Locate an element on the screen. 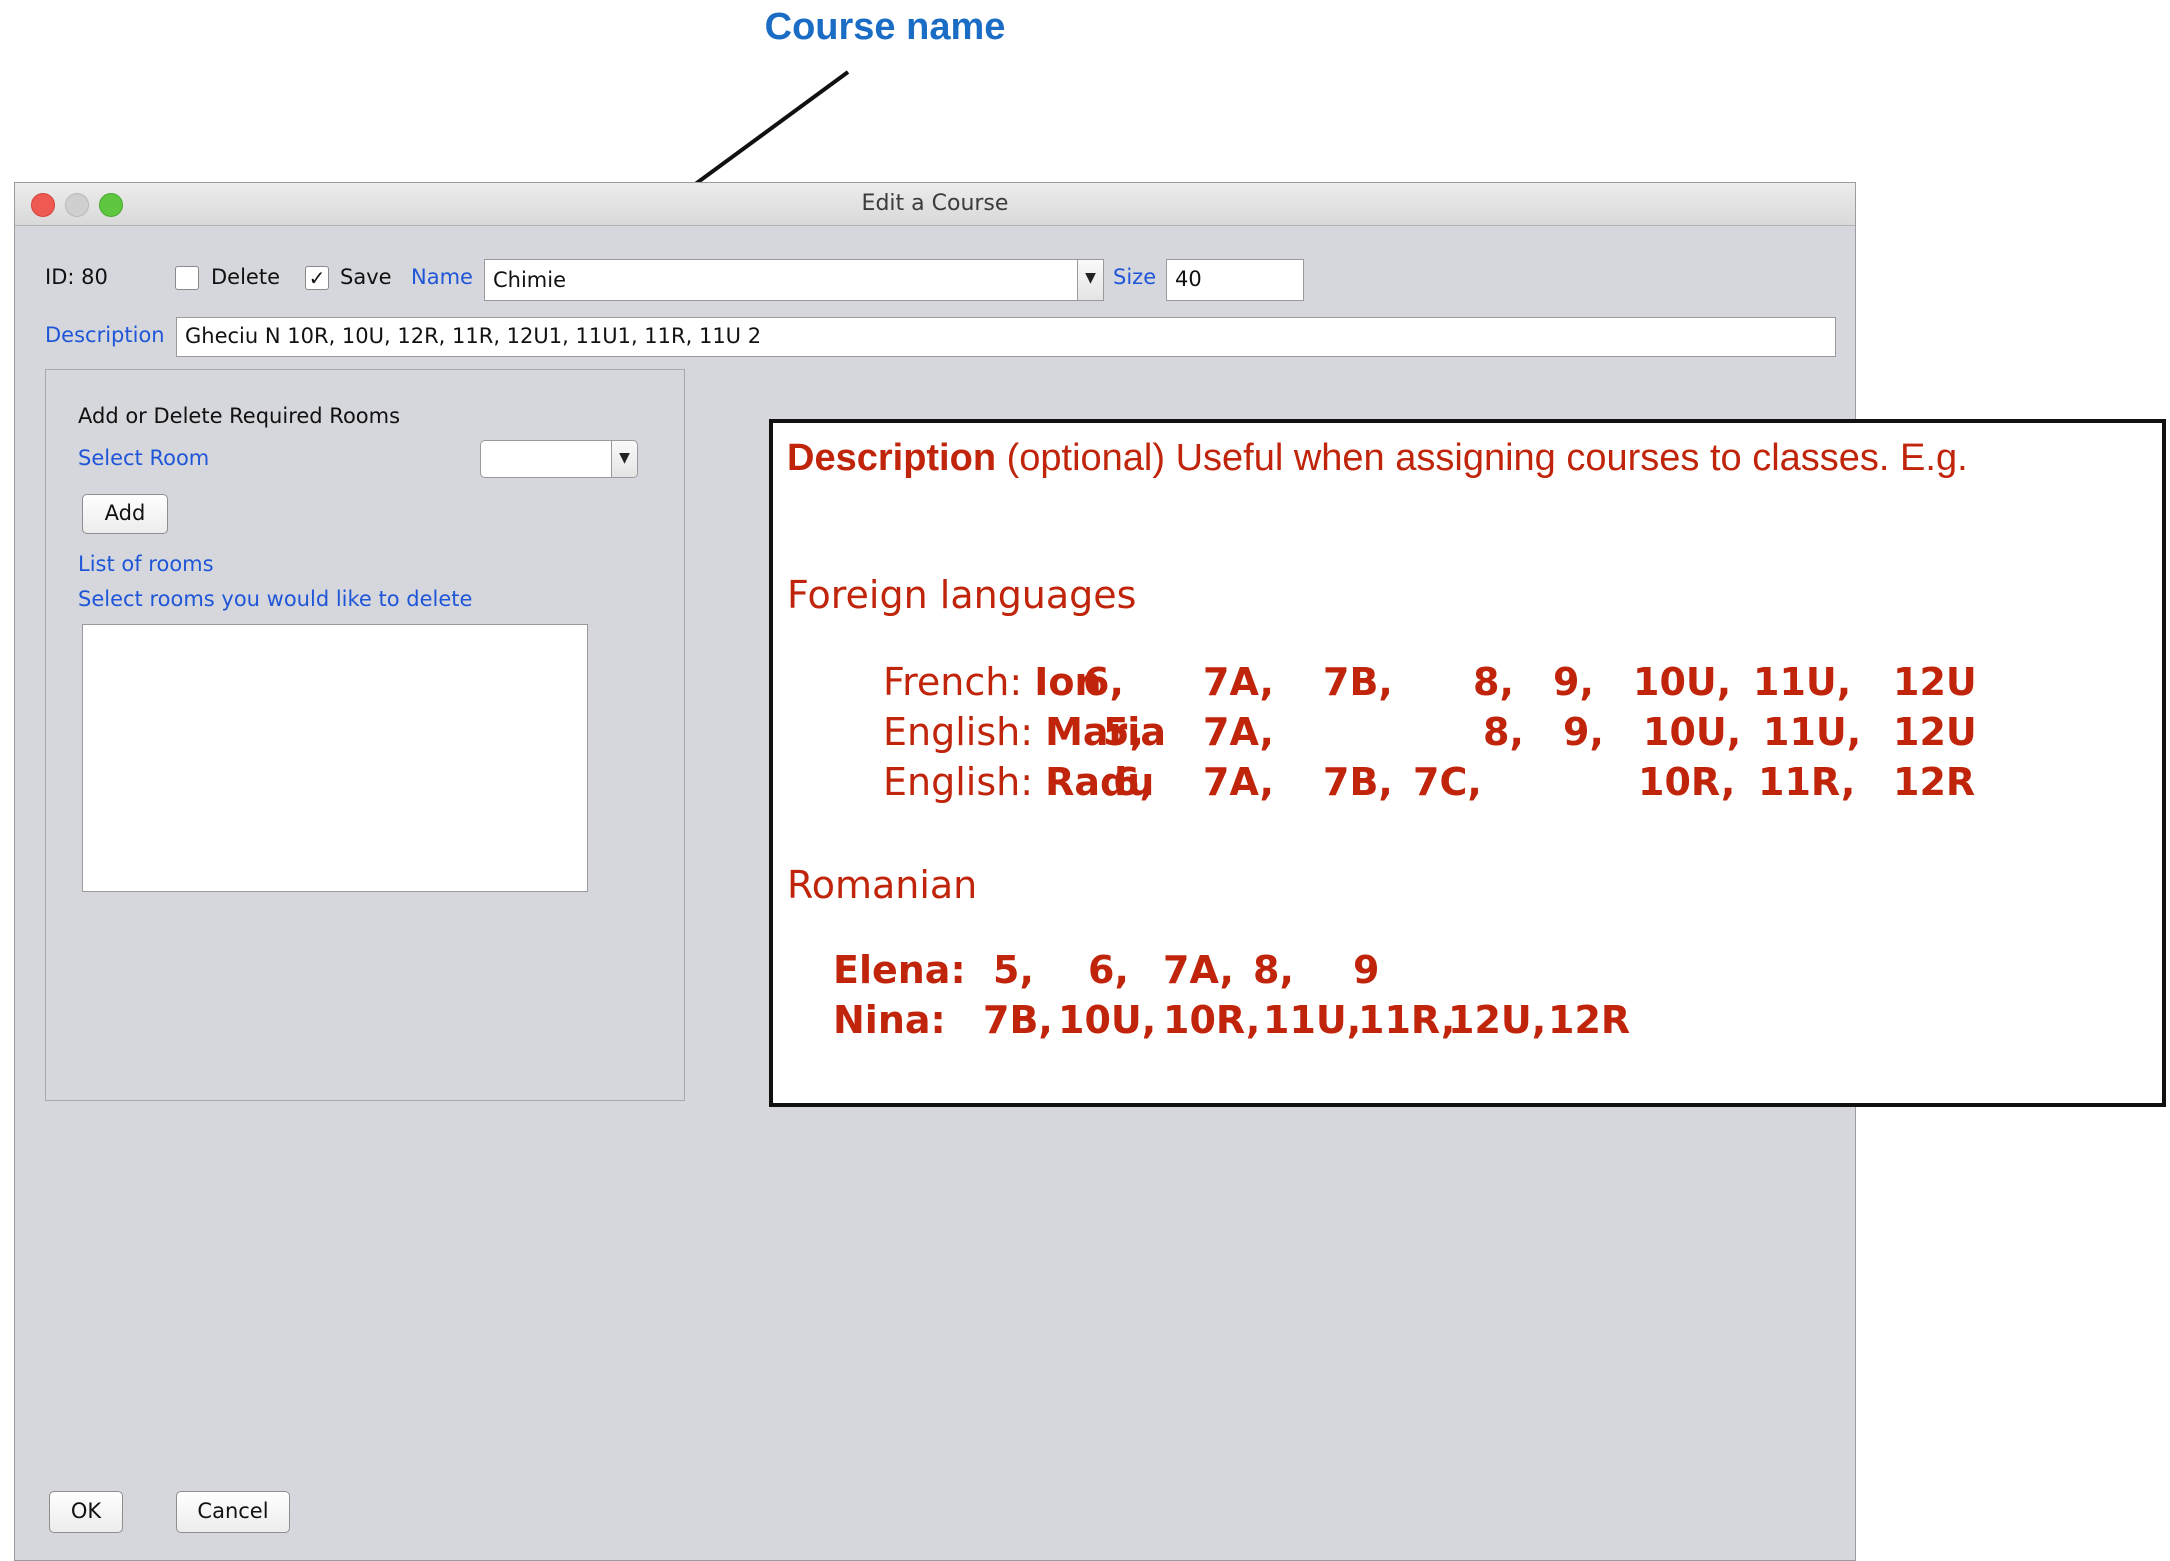 This screenshot has width=2170, height=1561. rooms-list is located at coordinates (335, 758).